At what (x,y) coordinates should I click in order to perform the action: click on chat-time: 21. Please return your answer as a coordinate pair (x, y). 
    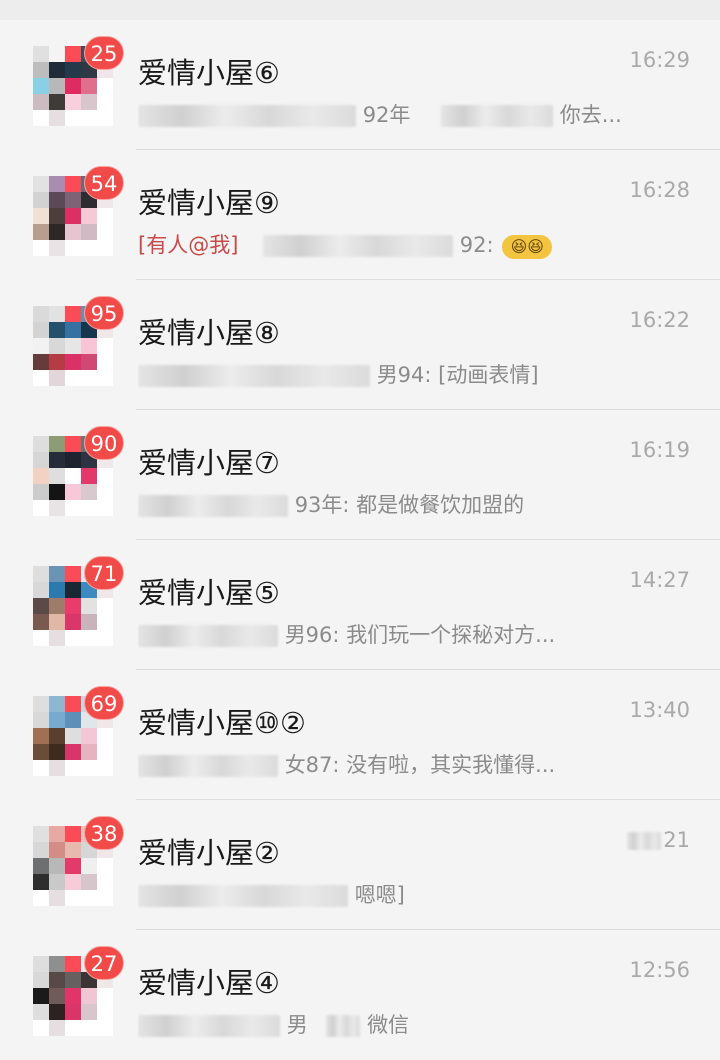
    Looking at the image, I should click on (658, 840).